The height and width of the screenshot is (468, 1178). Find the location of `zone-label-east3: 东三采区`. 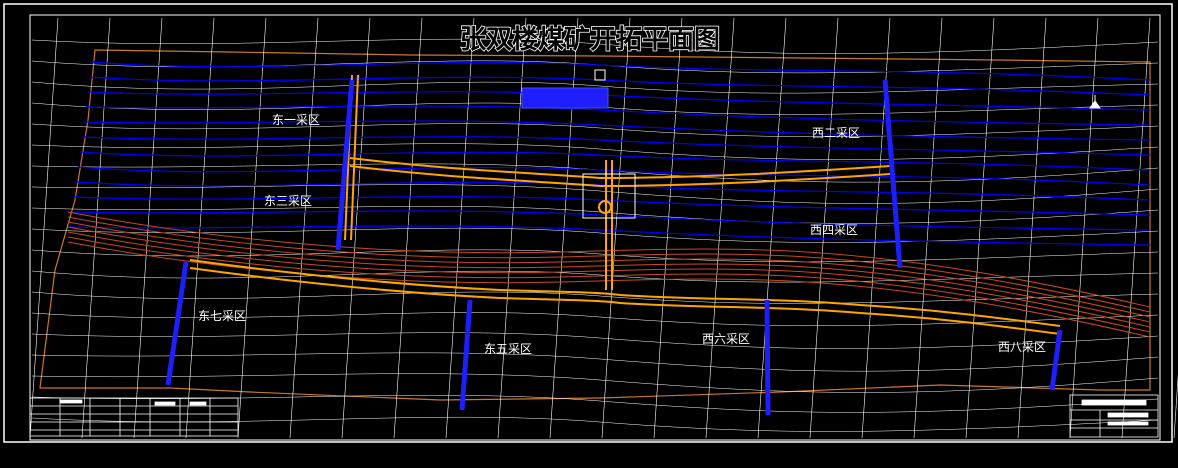

zone-label-east3: 东三采区 is located at coordinates (288, 201).